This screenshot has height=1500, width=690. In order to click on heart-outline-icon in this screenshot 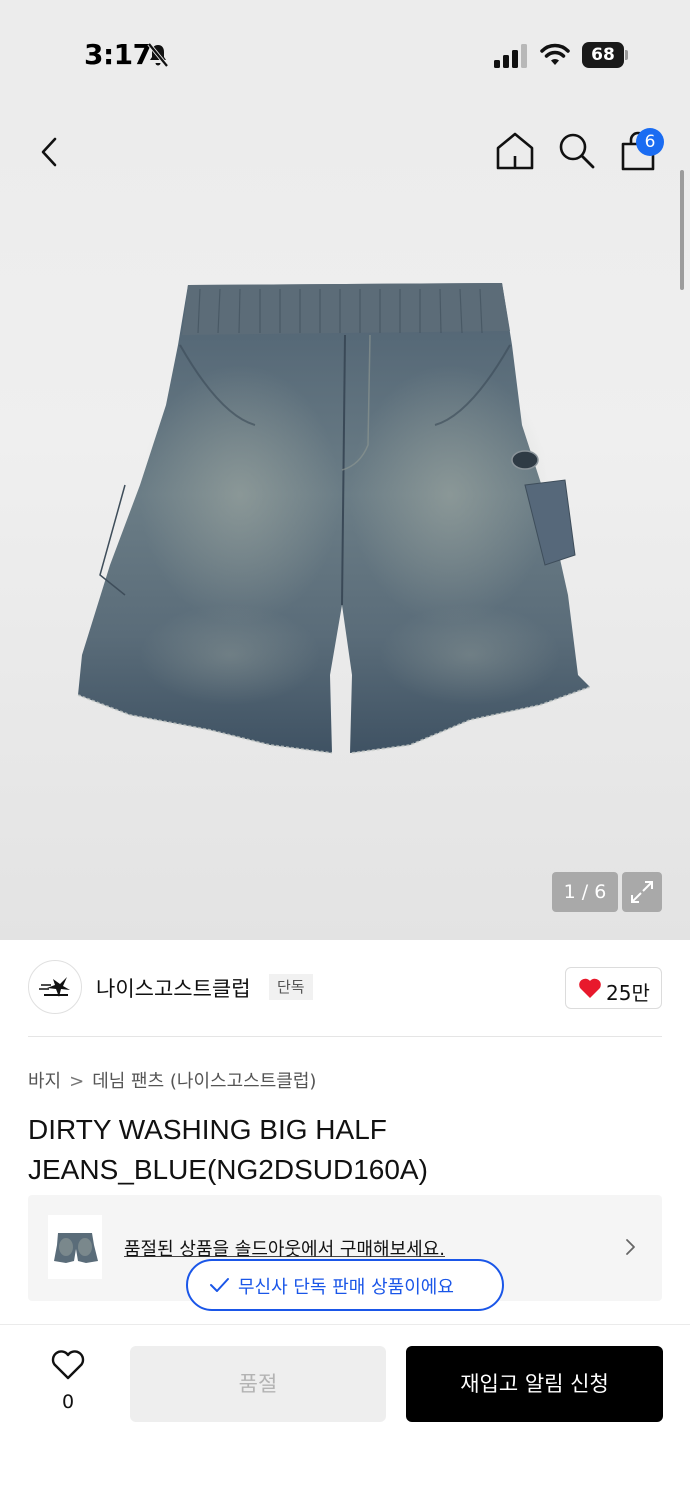, I will do `click(68, 1365)`.